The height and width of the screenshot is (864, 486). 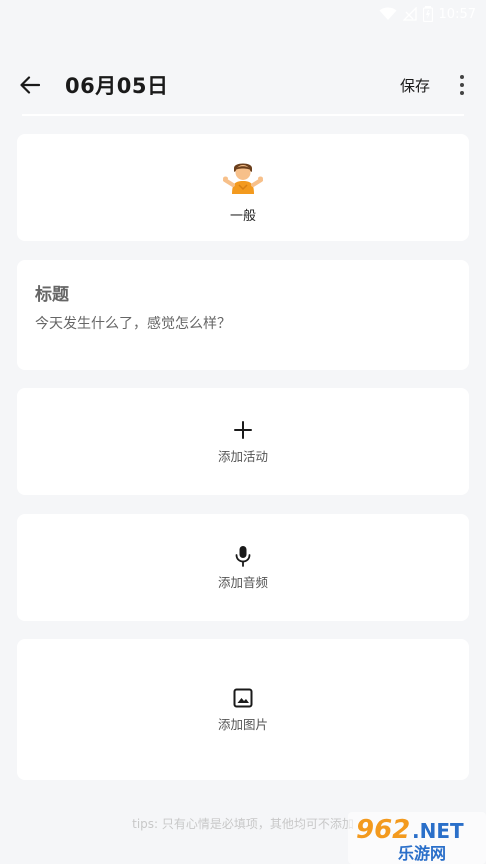 What do you see at coordinates (133, 323) in the screenshot?
I see `entry-body-input: 今天发生什么了，感觉怎么样？` at bounding box center [133, 323].